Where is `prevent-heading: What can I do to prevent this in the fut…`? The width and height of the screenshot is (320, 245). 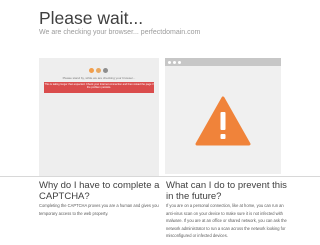
prevent-heading: What can I do to prevent this in the fut… is located at coordinates (226, 191).